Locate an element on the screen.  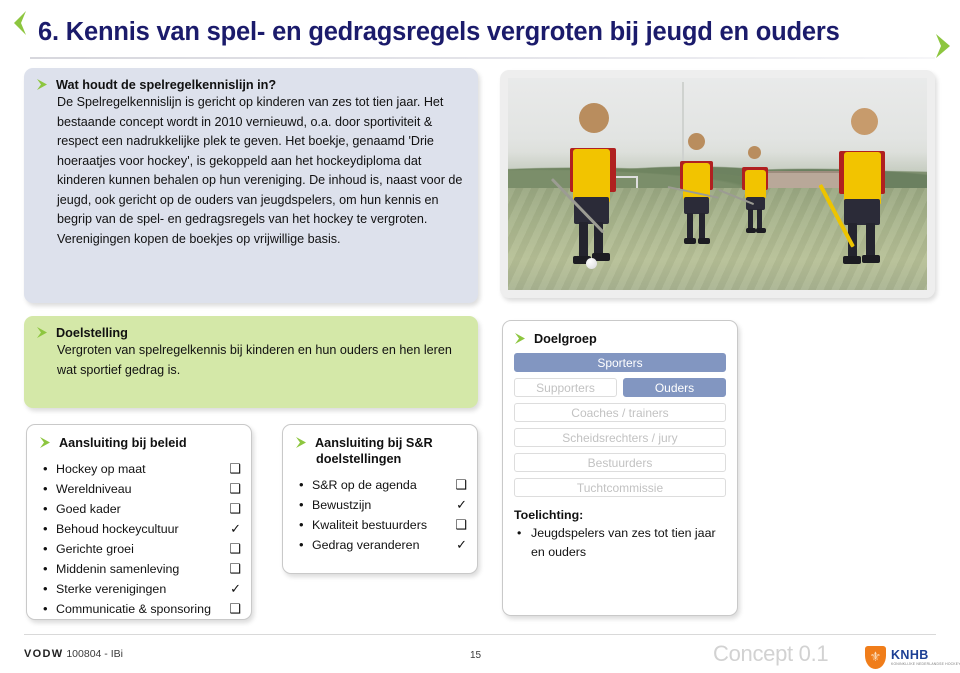
doelgroep-button-tuchtcommissie: Tuchtcommissie is located at coordinates (620, 487).